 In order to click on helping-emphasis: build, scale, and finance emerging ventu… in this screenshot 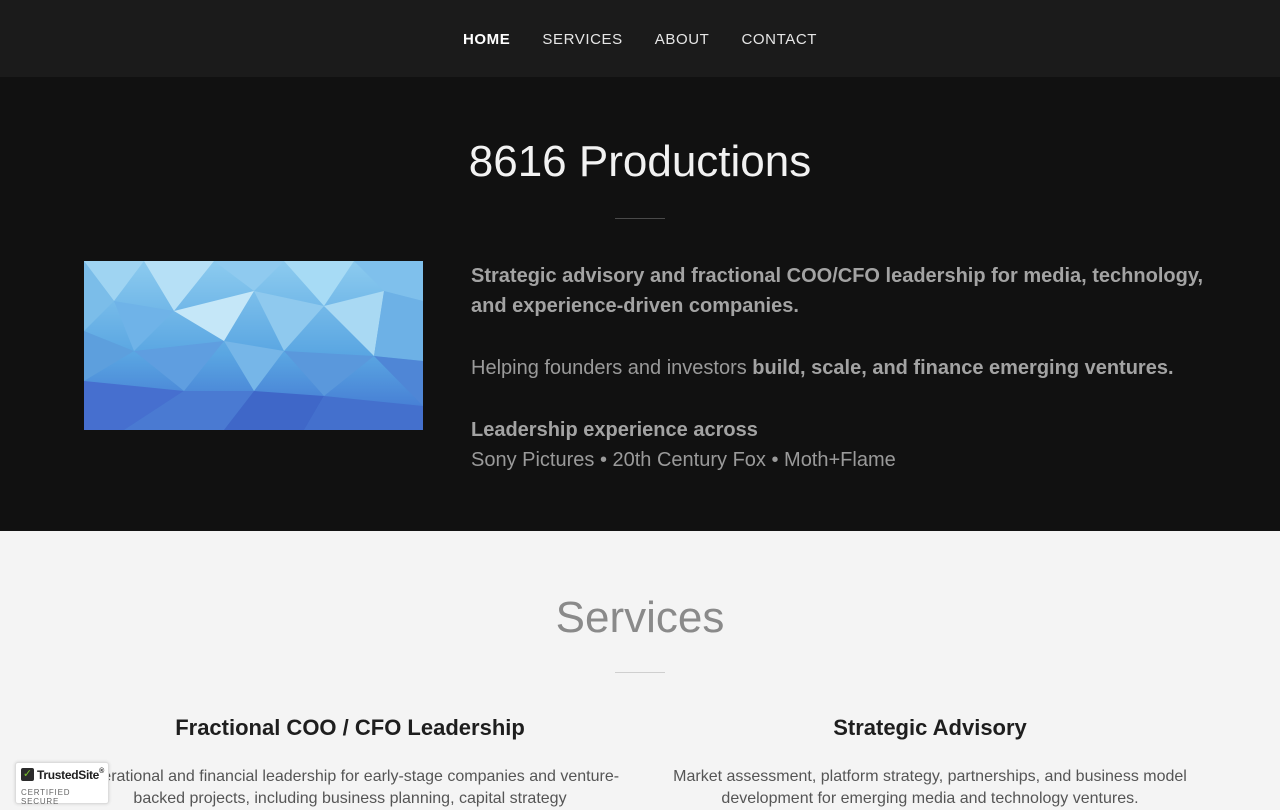, I will do `click(963, 368)`.